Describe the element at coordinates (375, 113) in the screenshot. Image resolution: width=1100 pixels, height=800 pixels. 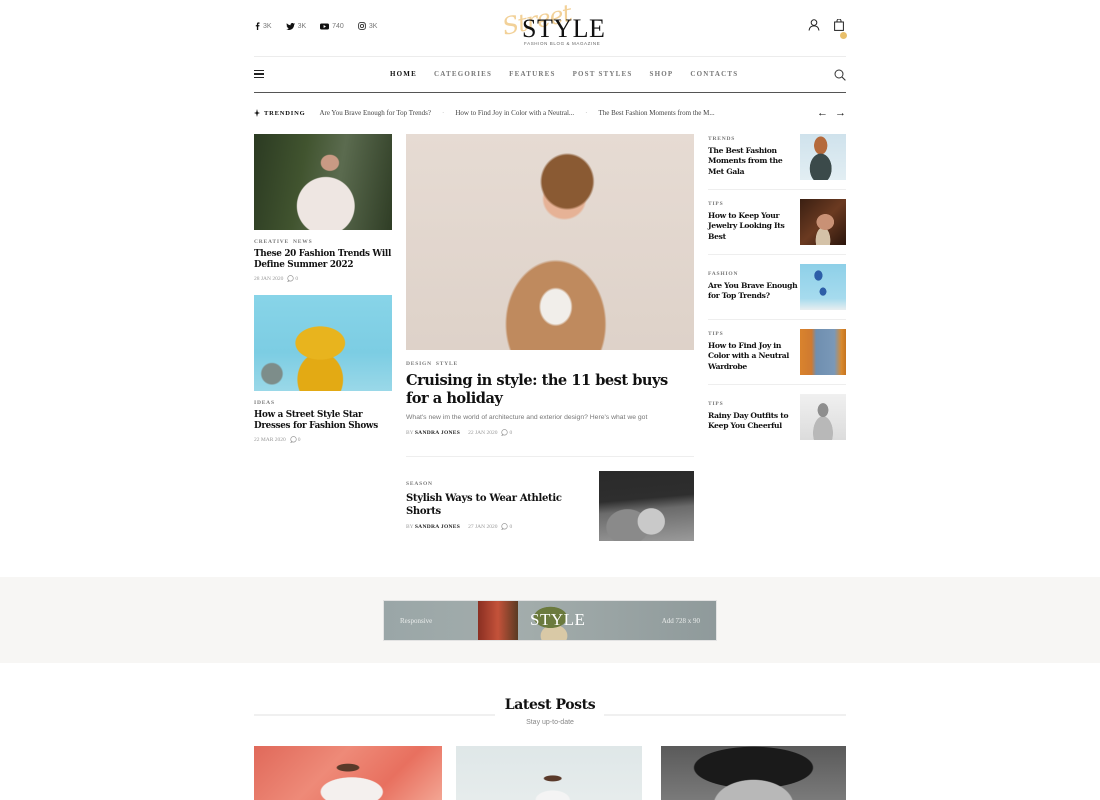
I see `trending-item: Are You Brave Enough for Top Trends?` at that location.